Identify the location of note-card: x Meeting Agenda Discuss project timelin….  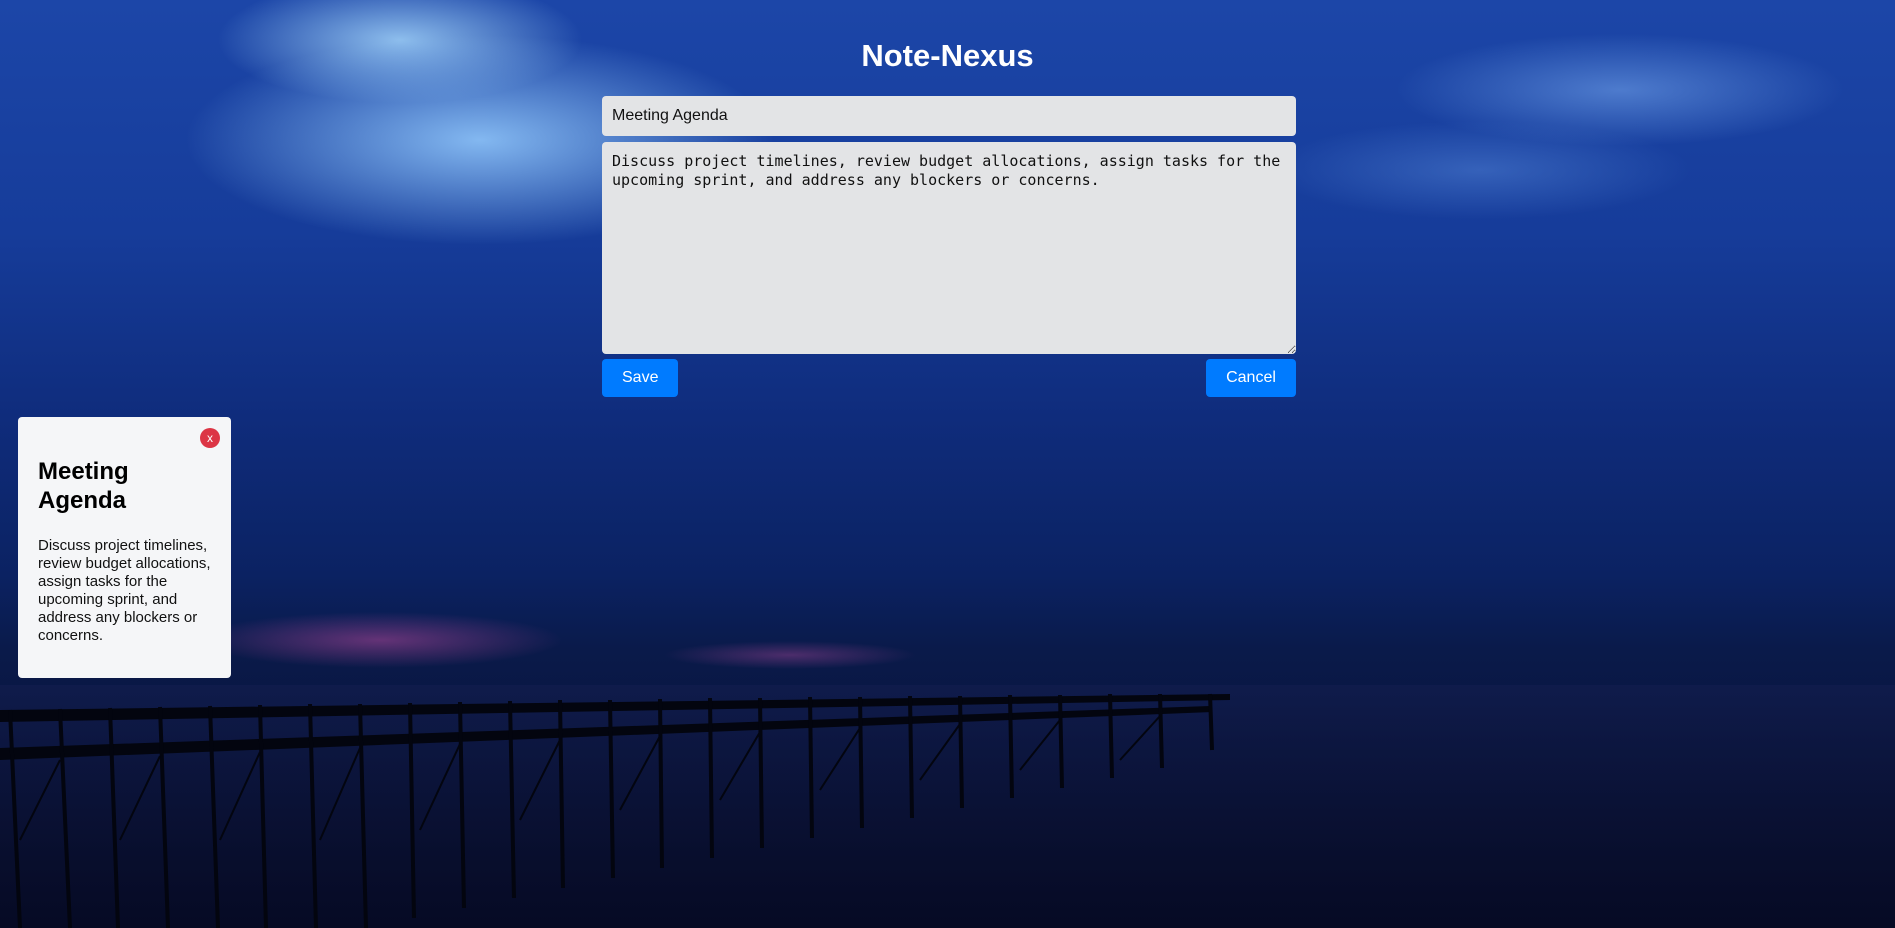
(124, 547).